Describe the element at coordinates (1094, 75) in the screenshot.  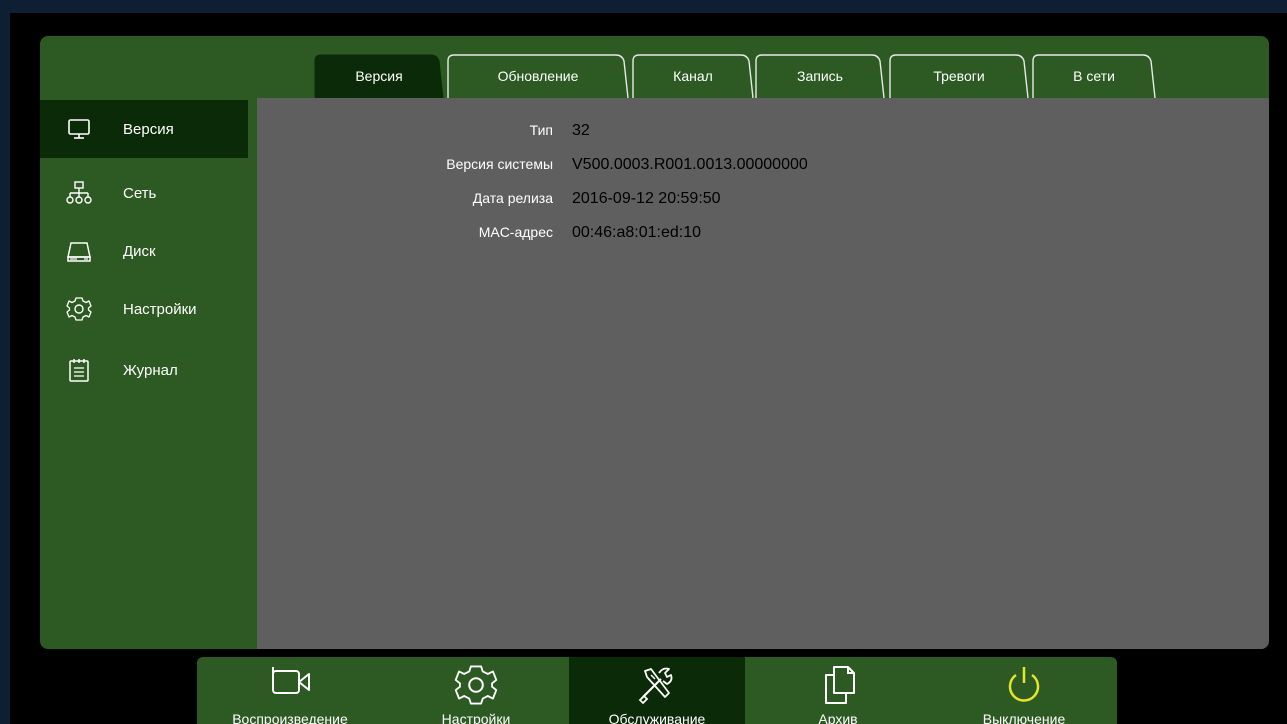
I see `tab-online: В сети` at that location.